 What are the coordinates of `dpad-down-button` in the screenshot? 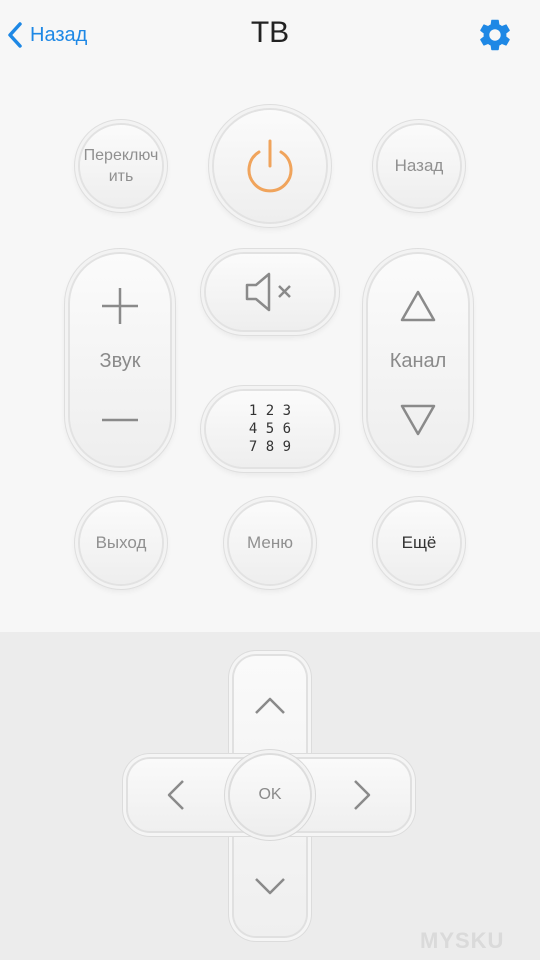 It's located at (270, 886).